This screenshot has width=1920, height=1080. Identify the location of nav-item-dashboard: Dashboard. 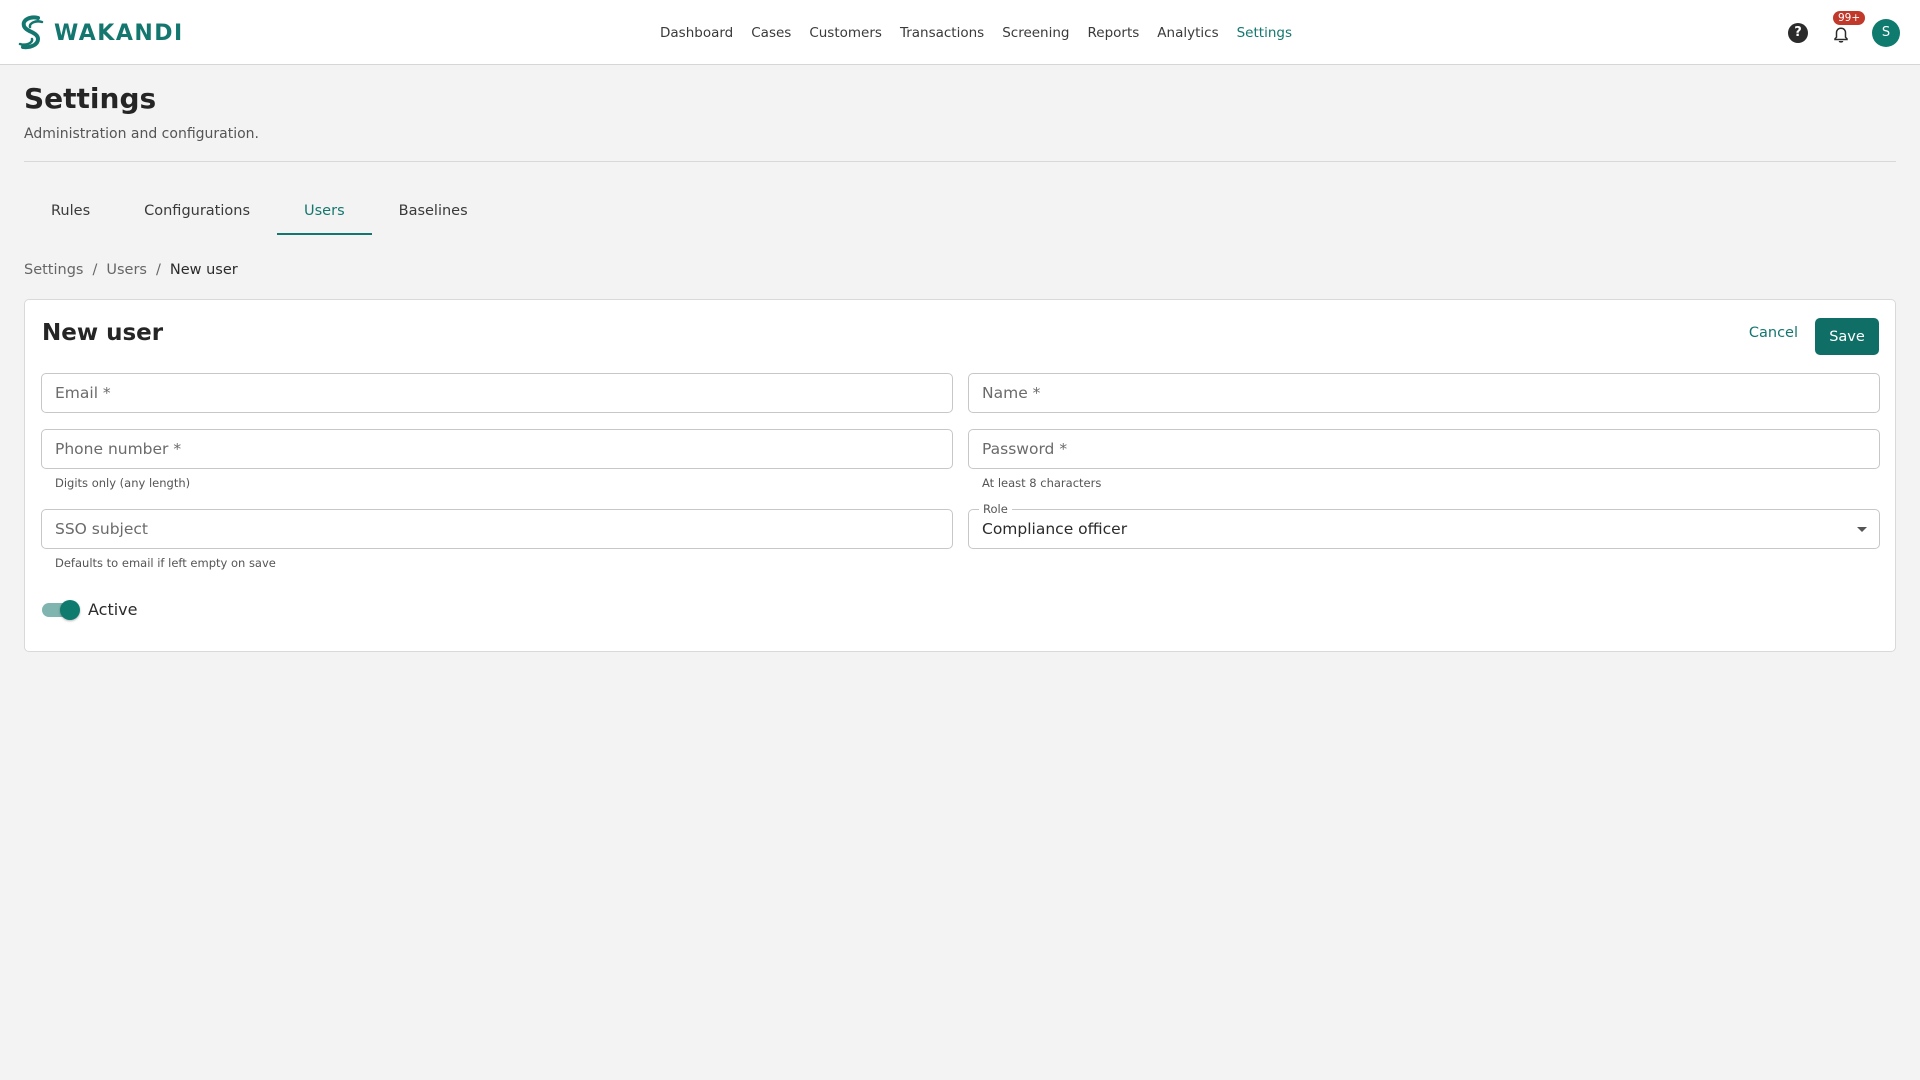
(696, 33).